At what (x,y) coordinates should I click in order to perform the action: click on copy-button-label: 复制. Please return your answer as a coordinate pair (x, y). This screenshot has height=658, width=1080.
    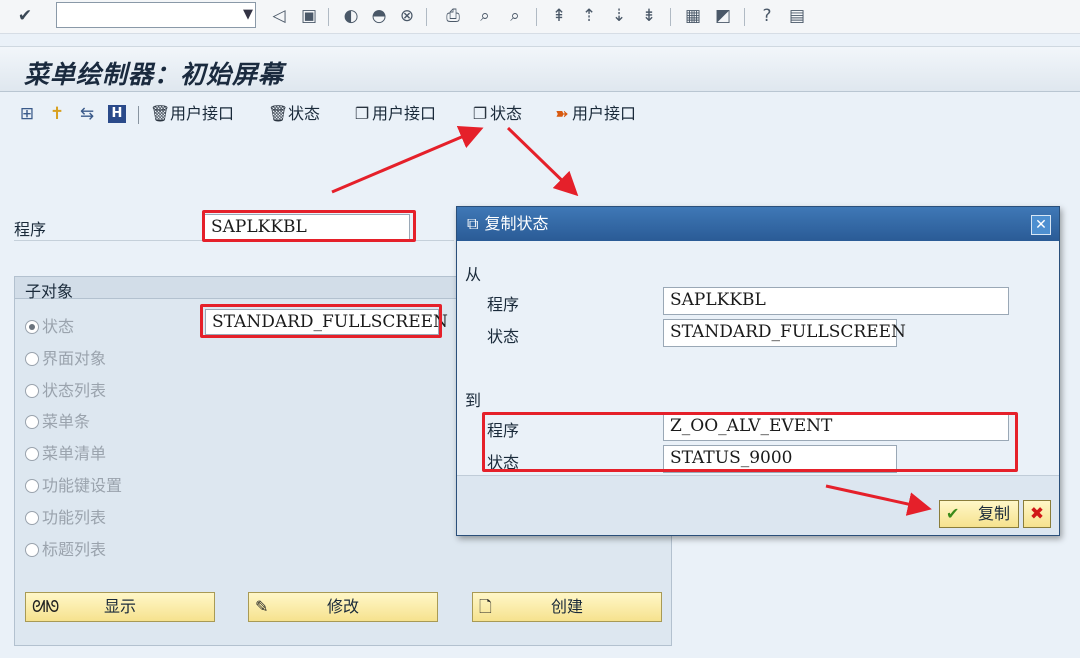
    Looking at the image, I should click on (993, 513).